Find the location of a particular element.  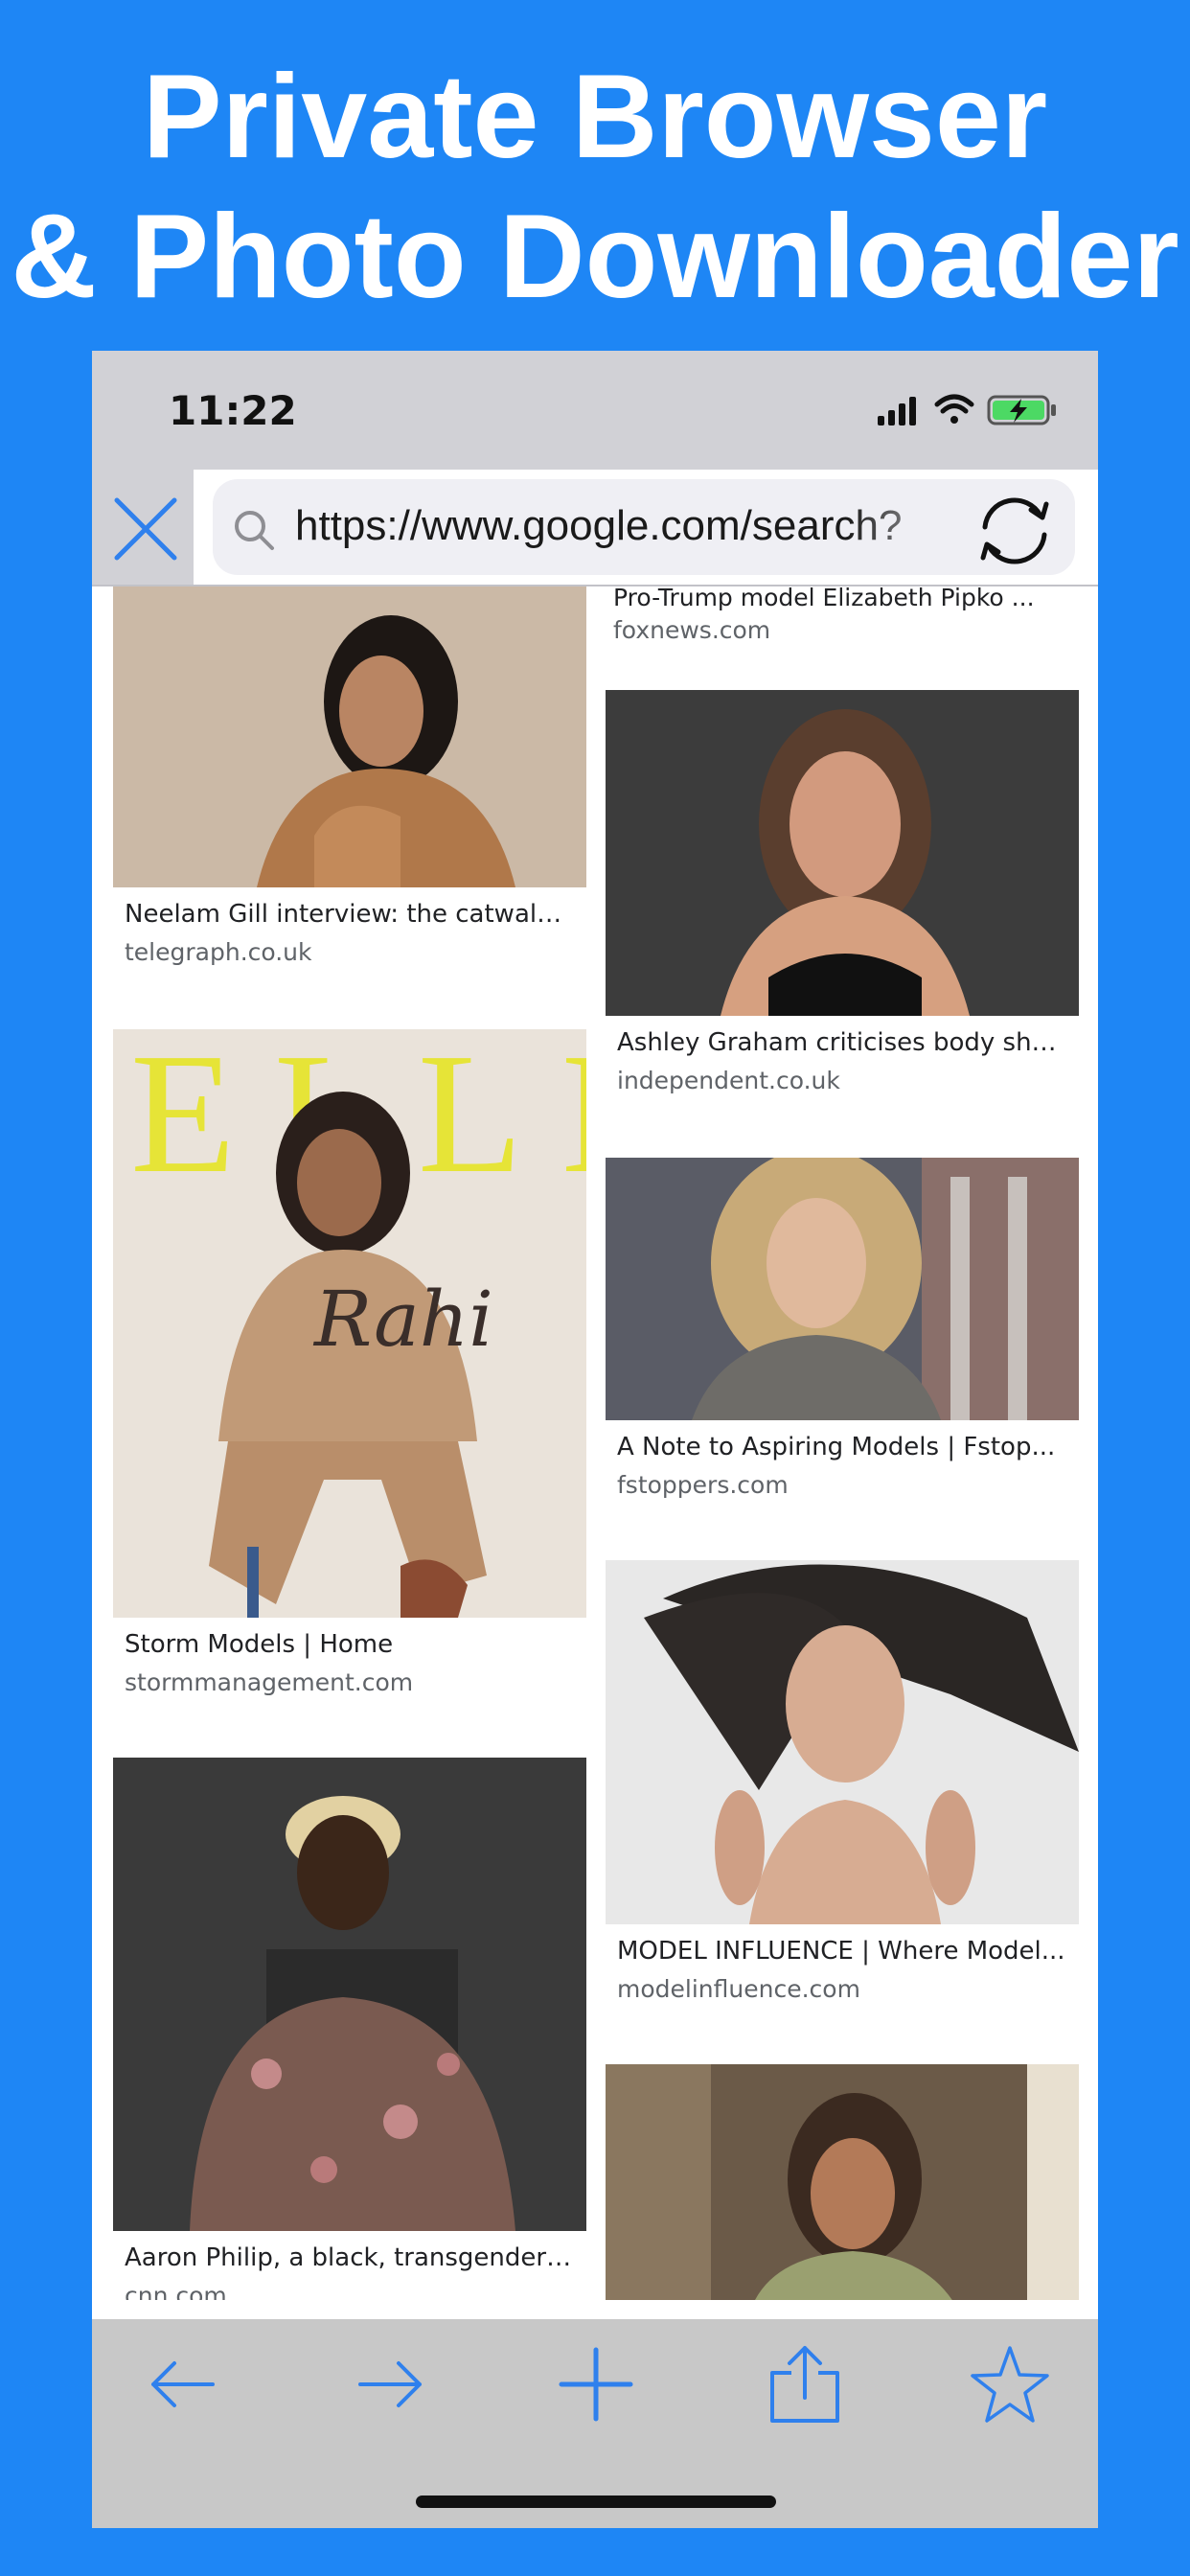

share-icon is located at coordinates (805, 2384).